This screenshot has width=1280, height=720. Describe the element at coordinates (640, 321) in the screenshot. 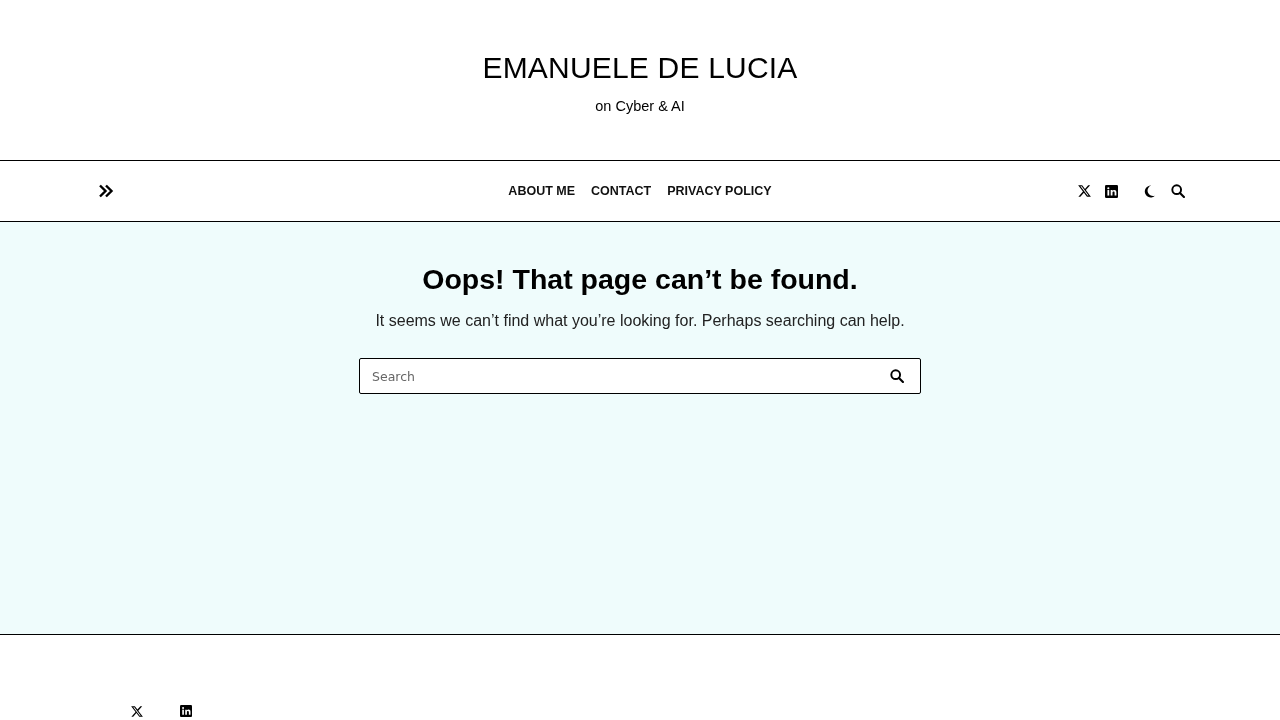

I see `error-message: It seems we can’t find what you’re looking for. Perhaps searching can help.` at that location.